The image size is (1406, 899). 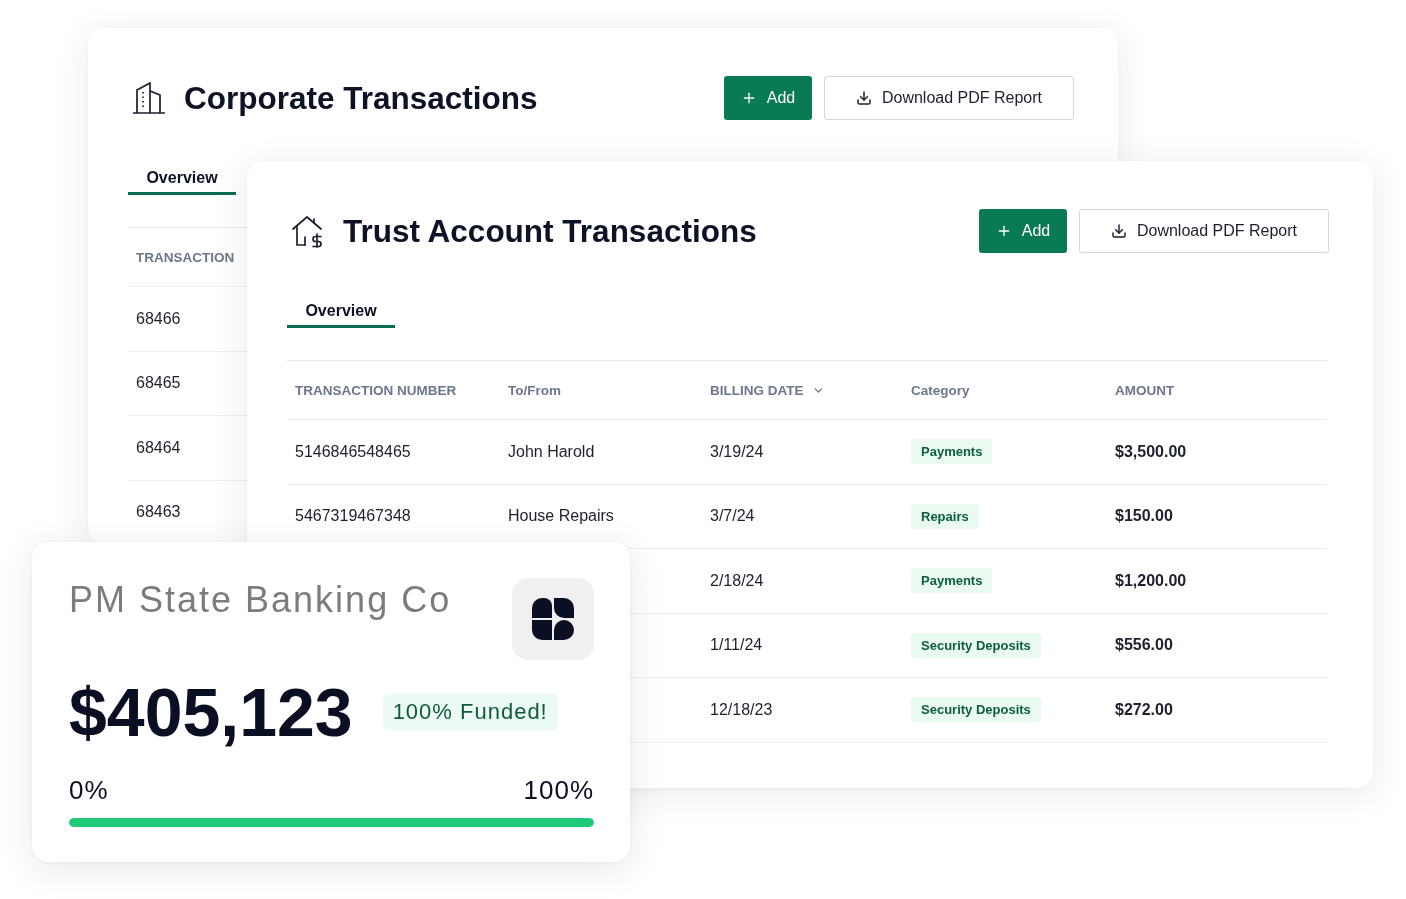 I want to click on category-tag: Repairs, so click(x=945, y=516).